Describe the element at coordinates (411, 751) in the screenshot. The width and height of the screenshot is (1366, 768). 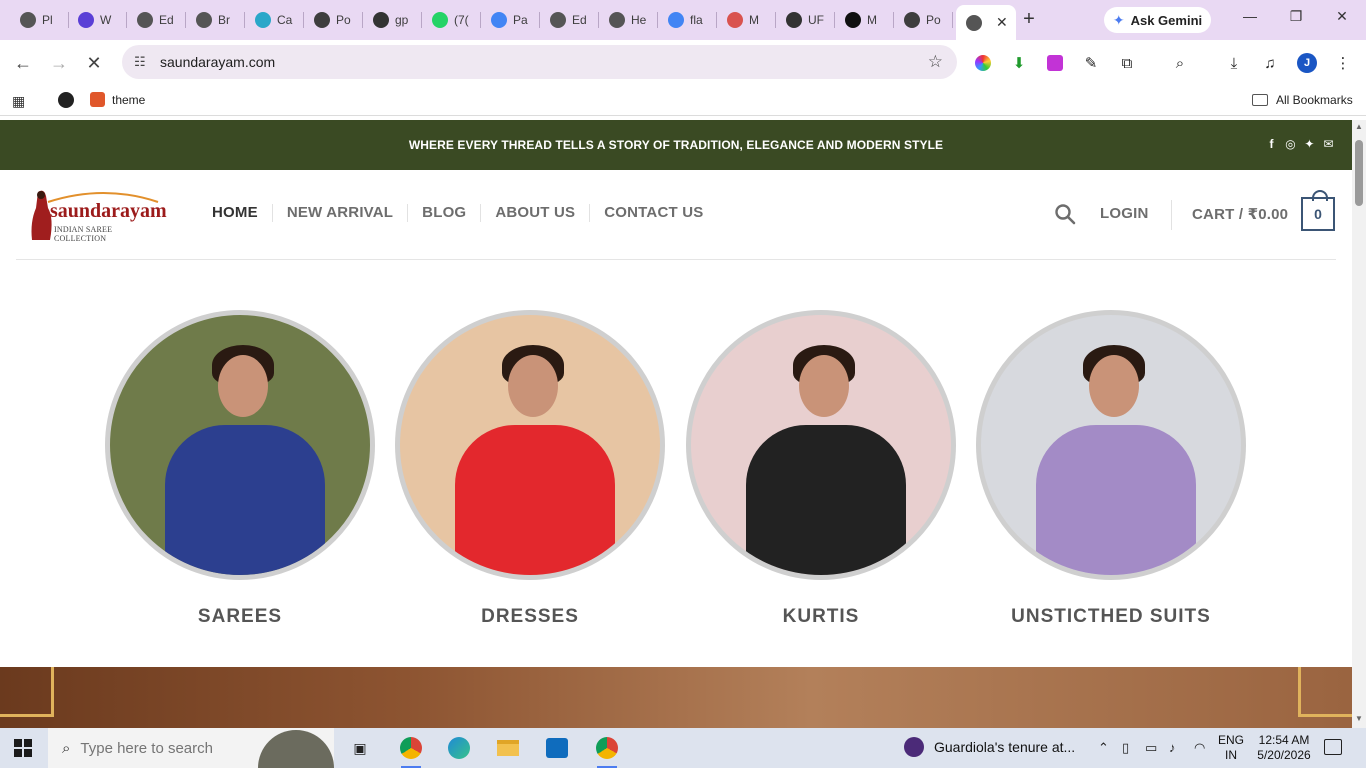
I see `chrome-profile-icon` at that location.